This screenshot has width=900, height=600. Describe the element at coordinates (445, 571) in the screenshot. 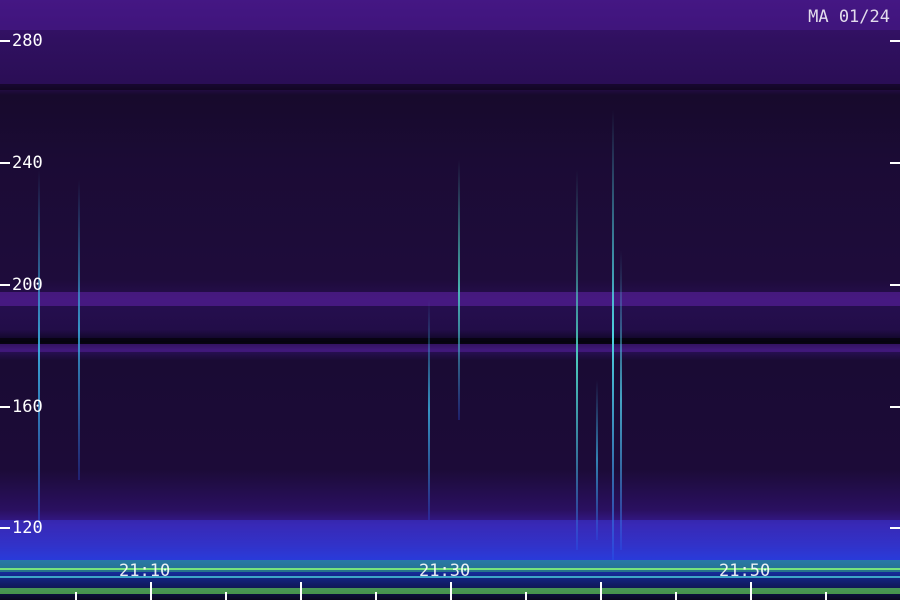

I see `x-tick-label: 21:30` at that location.